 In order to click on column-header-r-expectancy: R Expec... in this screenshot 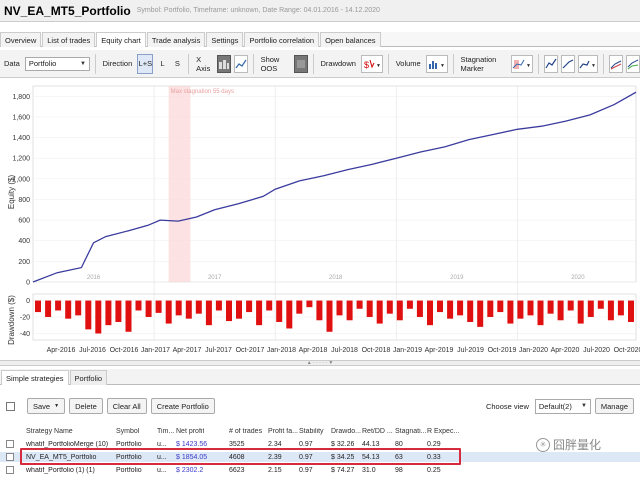, I will do `click(443, 431)`.